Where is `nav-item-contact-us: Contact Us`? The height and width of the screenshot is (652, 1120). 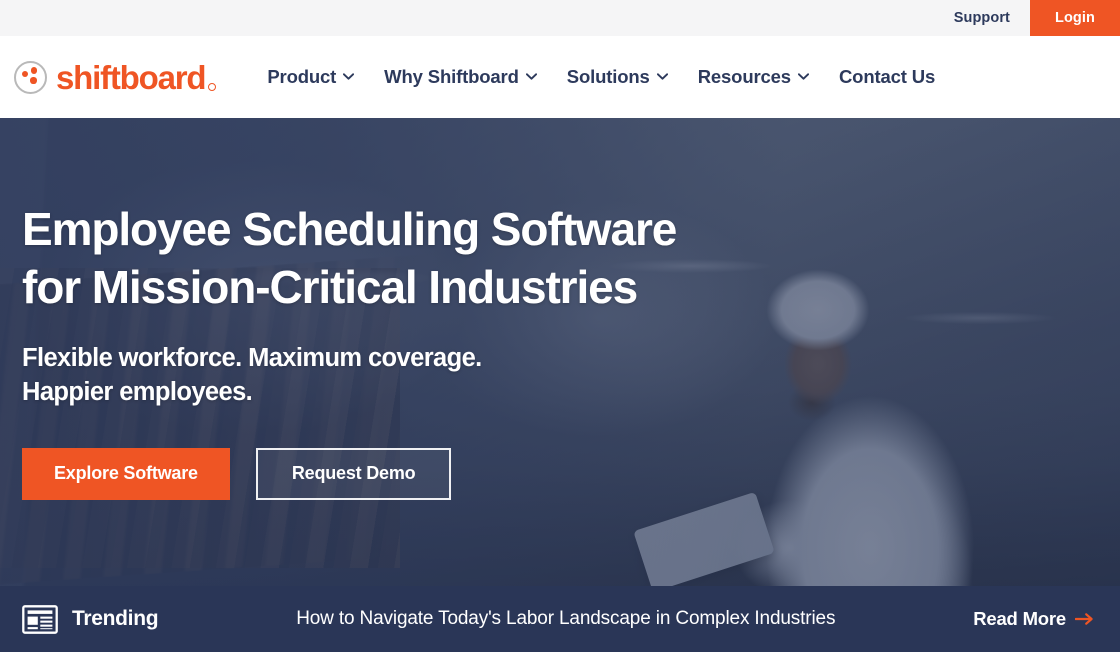 nav-item-contact-us: Contact Us is located at coordinates (887, 77).